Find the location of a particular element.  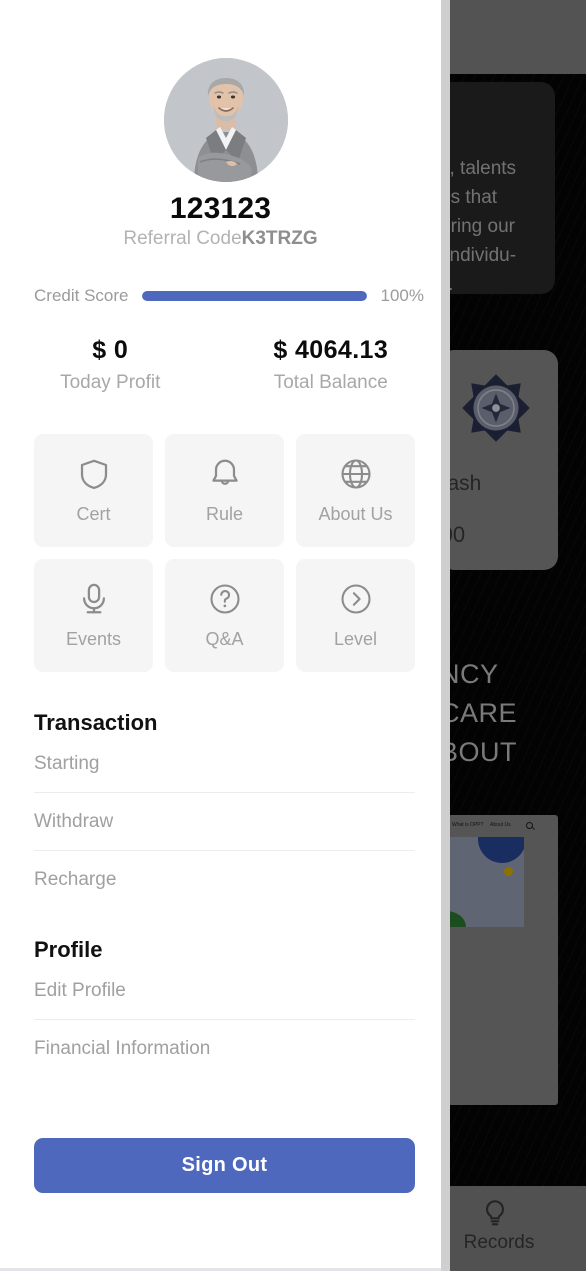

stats-row: $ 0 Today Profit $ 4064.13 Total Balance is located at coordinates (220, 365).